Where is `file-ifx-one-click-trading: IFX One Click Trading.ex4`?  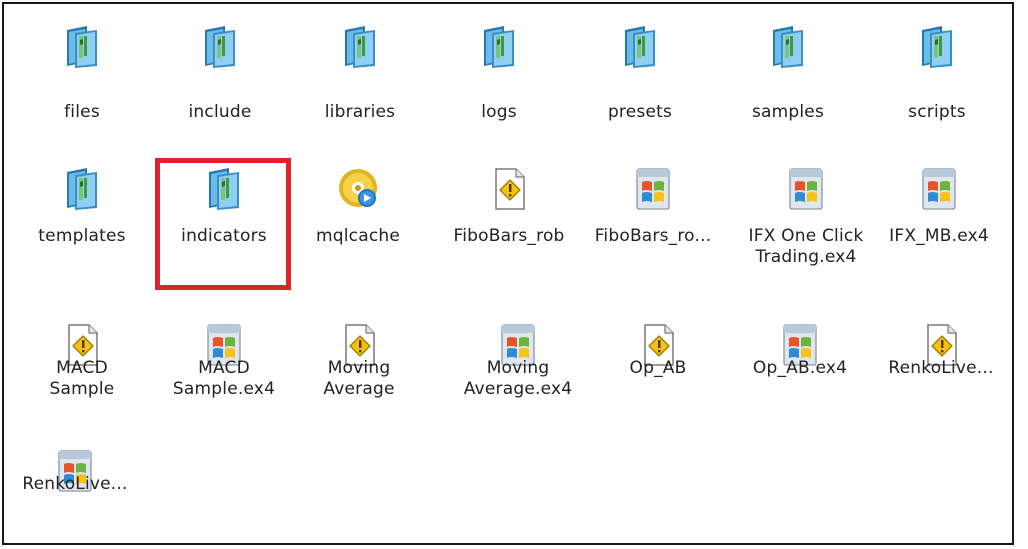
file-ifx-one-click-trading: IFX One Click Trading.ex4 is located at coordinates (806, 209).